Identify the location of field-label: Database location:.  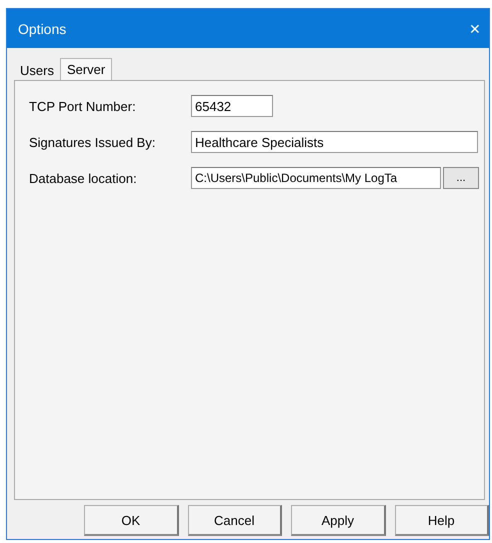
(83, 178).